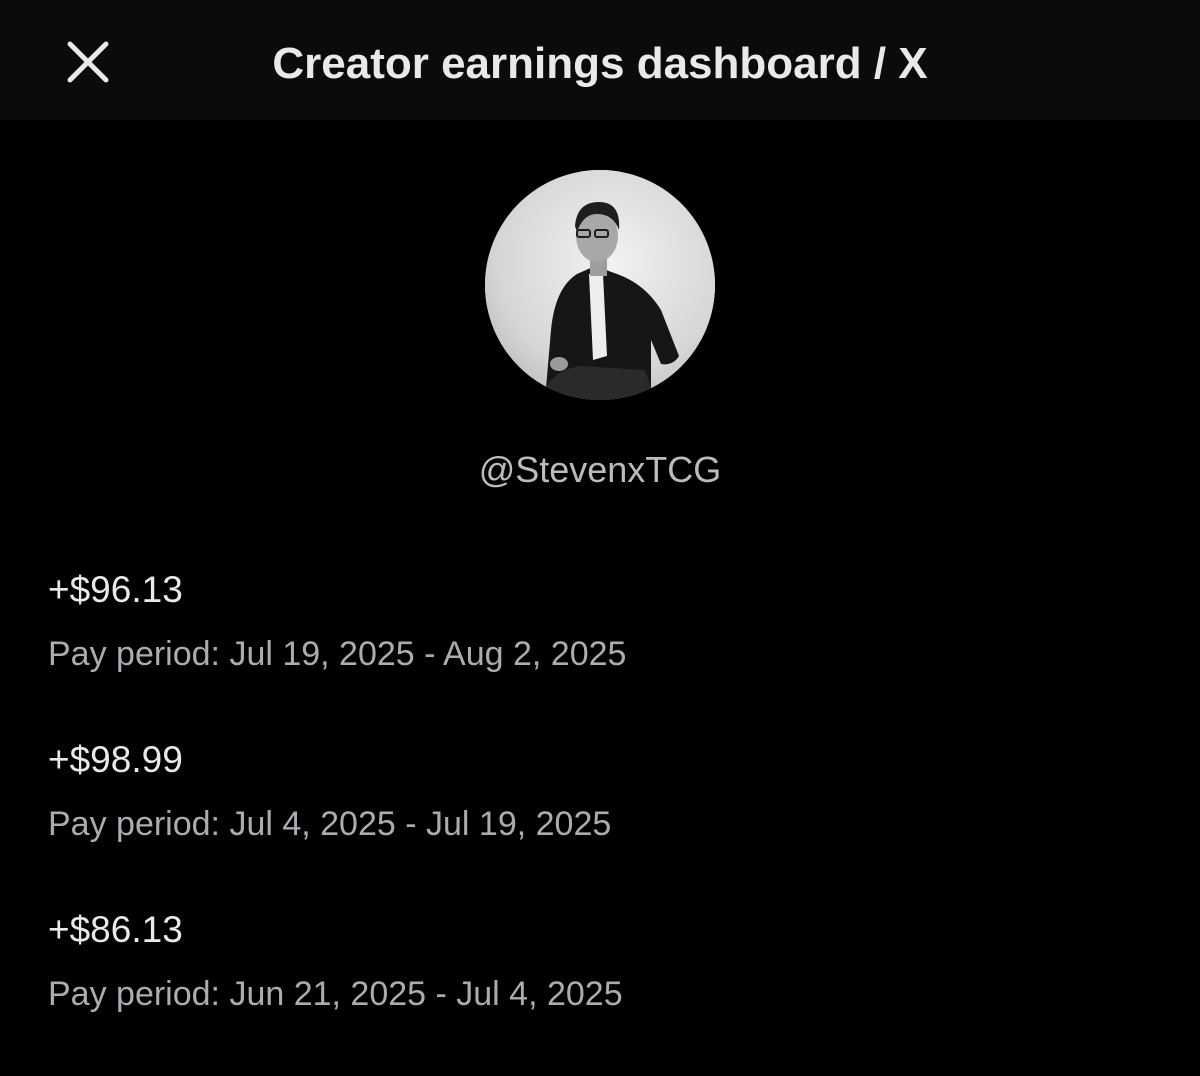  I want to click on profile-handle: @StevenxTCG, so click(600, 469).